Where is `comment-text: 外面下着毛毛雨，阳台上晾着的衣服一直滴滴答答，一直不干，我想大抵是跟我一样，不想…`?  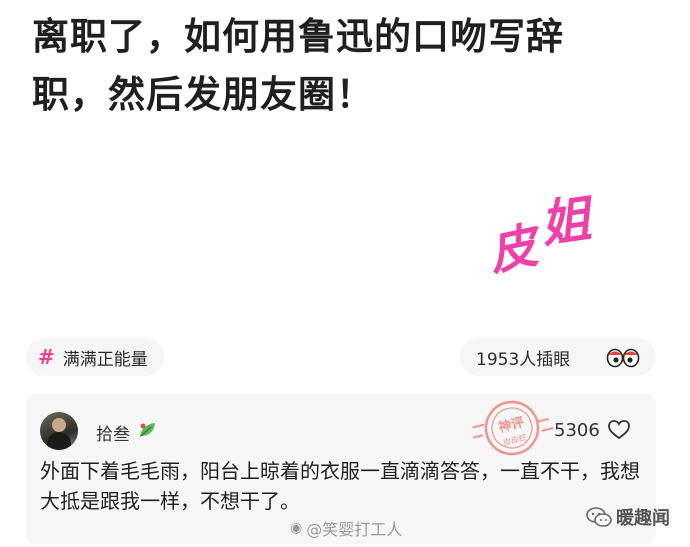
comment-text: 外面下着毛毛雨，阳台上晾着的衣服一直滴滴答答，一直不干，我想大抵是跟我一样，不想… is located at coordinates (340, 486).